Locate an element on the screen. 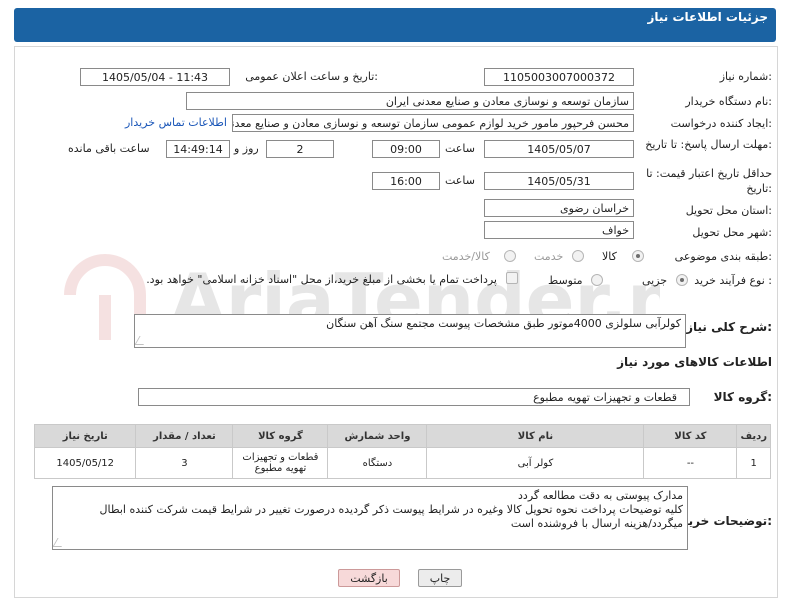  remaining-time-label: ساعت باقی مانده is located at coordinates (109, 148).